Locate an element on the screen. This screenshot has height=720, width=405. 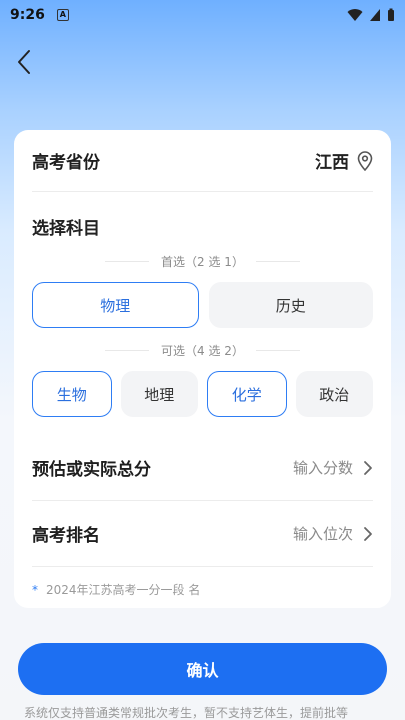
rank-input: 输入位次 is located at coordinates (333, 533).